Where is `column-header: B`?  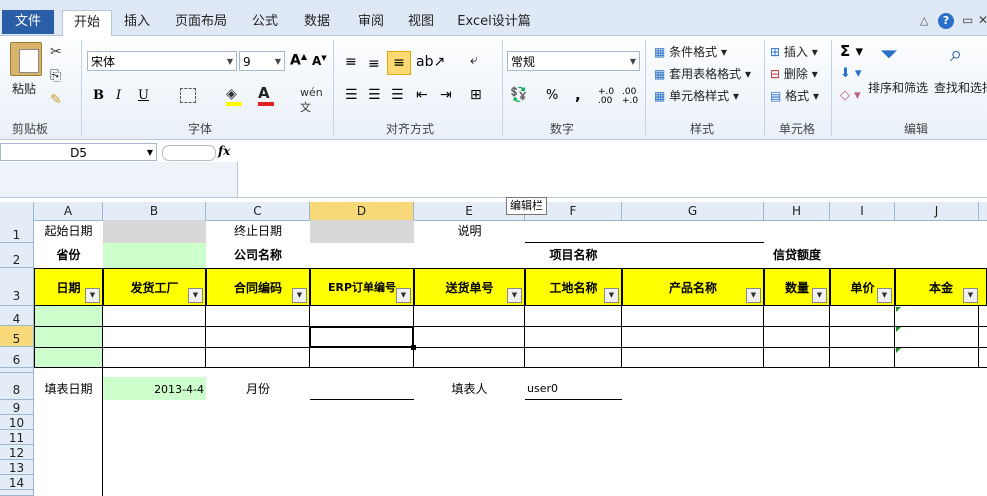
column-header: B is located at coordinates (154, 211).